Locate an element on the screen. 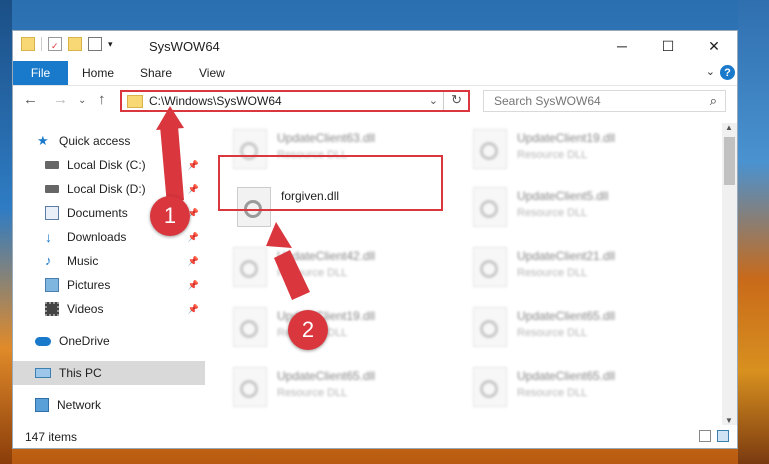  sidebar-item-label: Music is located at coordinates (83, 261).